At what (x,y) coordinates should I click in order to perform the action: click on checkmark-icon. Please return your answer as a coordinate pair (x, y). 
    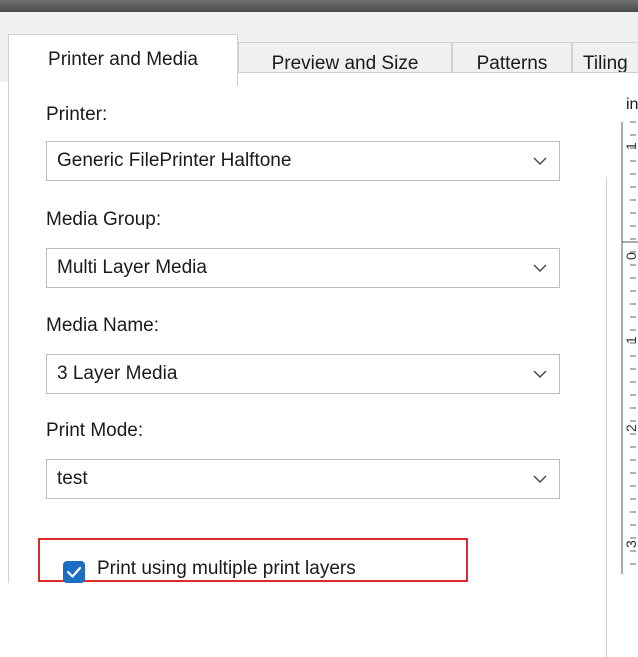
    Looking at the image, I should click on (74, 572).